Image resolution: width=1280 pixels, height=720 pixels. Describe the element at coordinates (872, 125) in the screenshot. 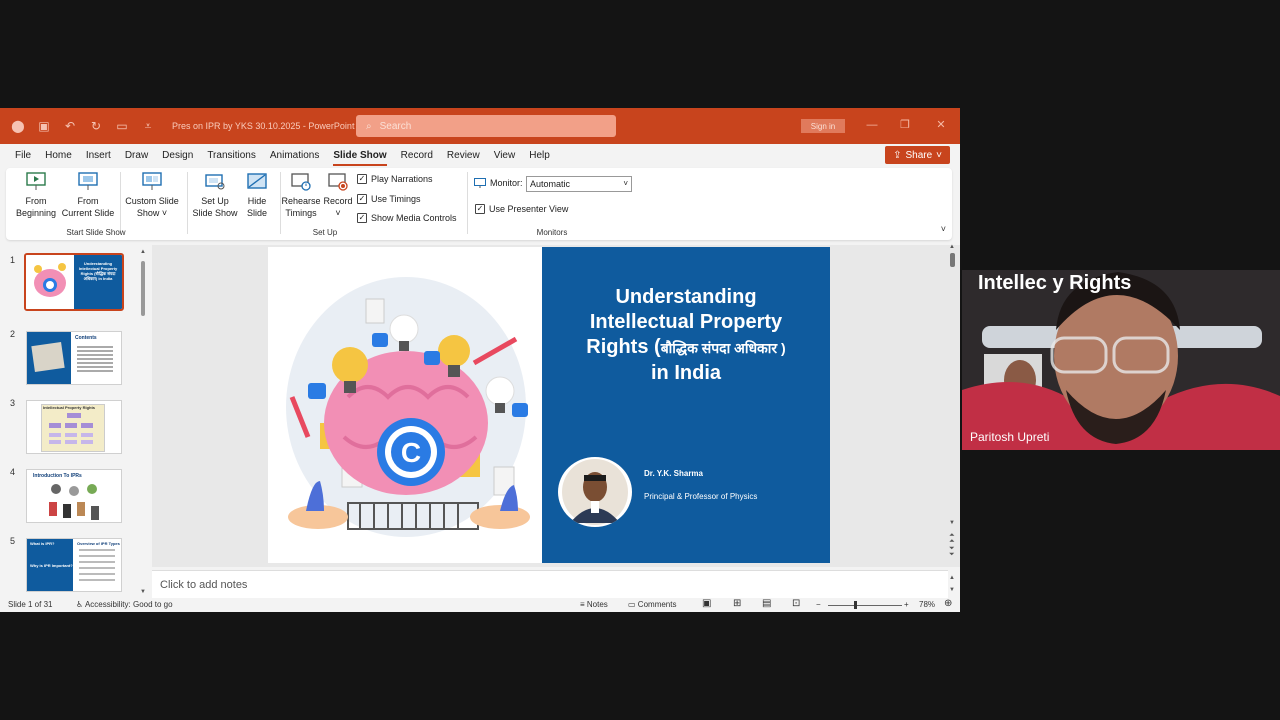

I see `minimize-icon: —` at that location.